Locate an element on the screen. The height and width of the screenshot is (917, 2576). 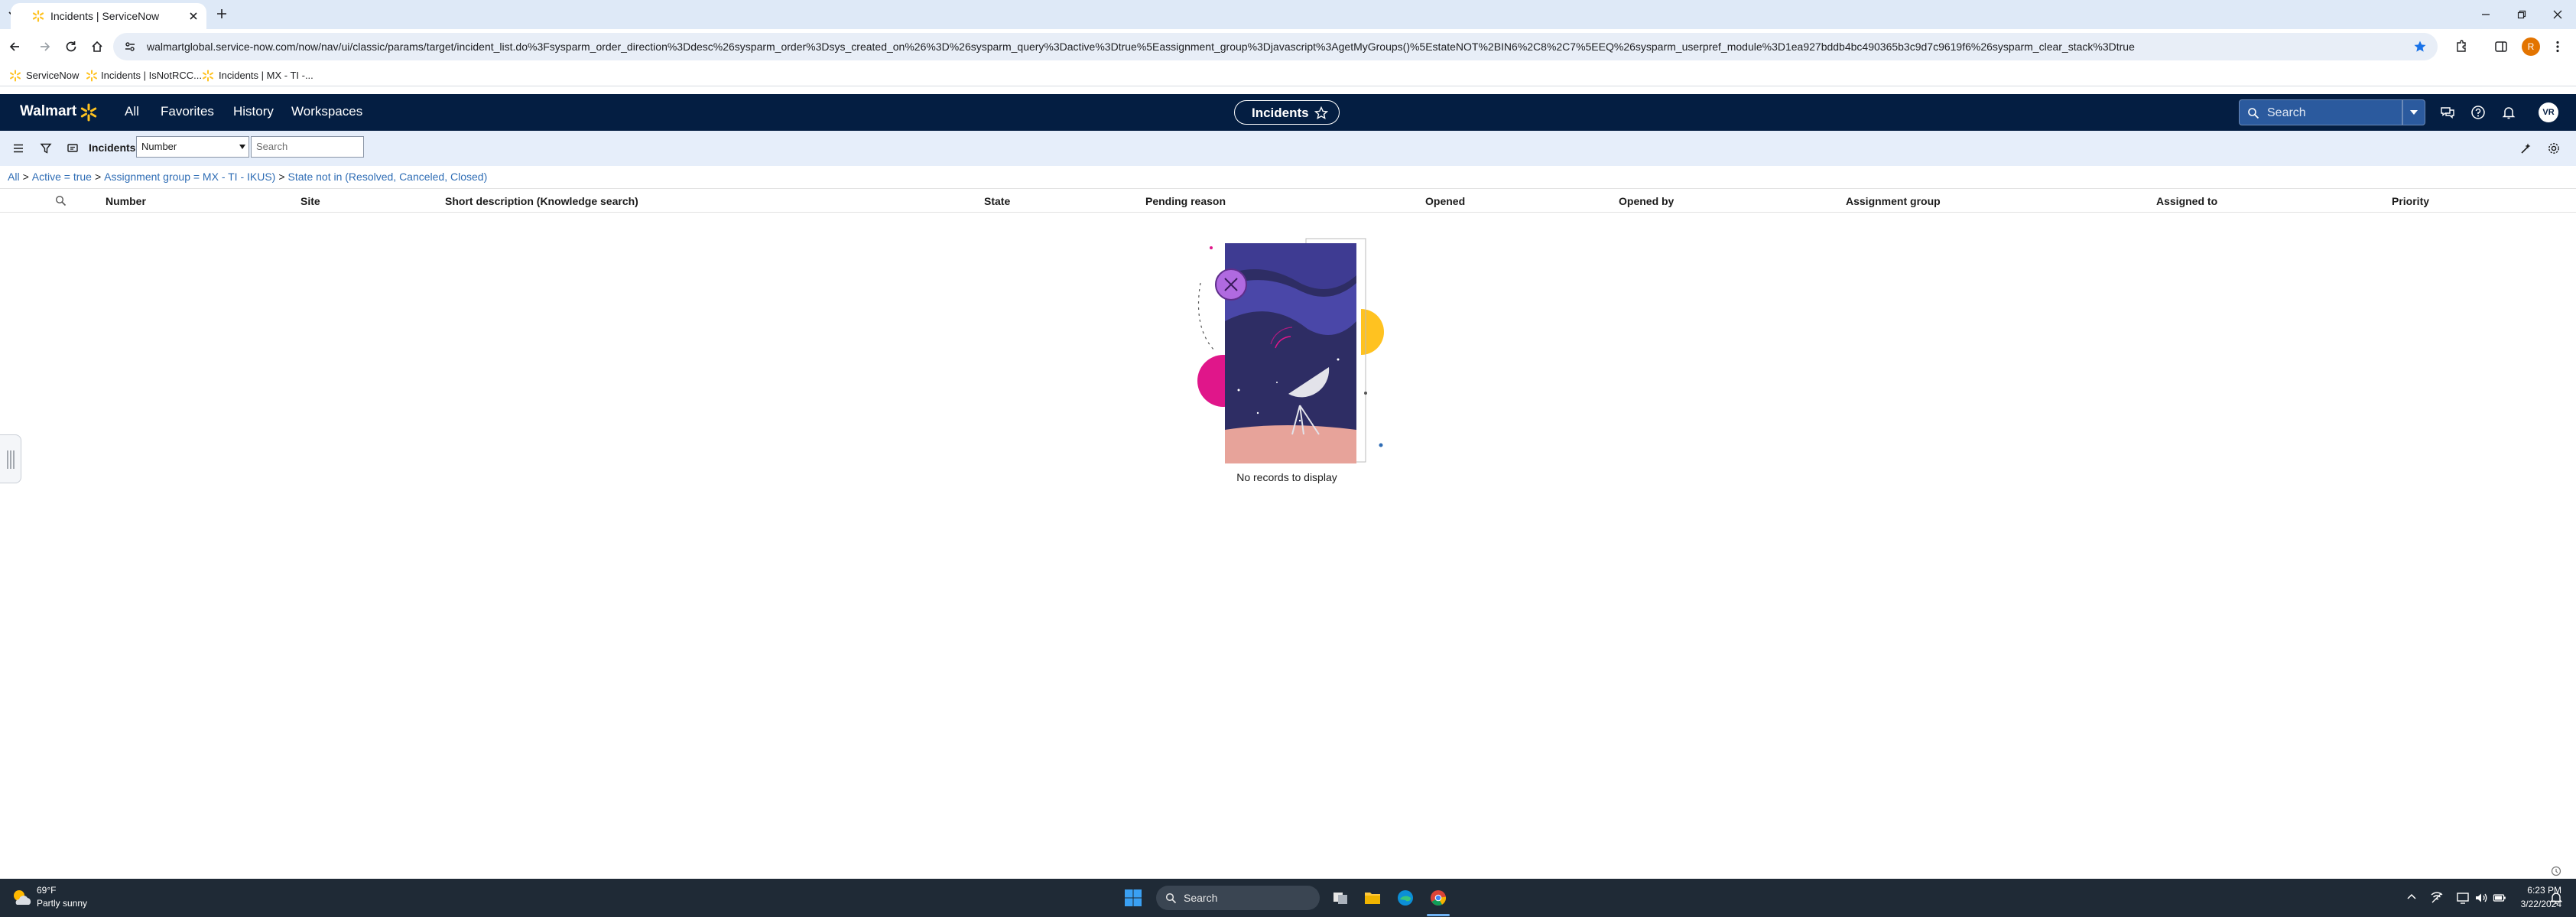
no-records-message: No records to display is located at coordinates (1287, 477).